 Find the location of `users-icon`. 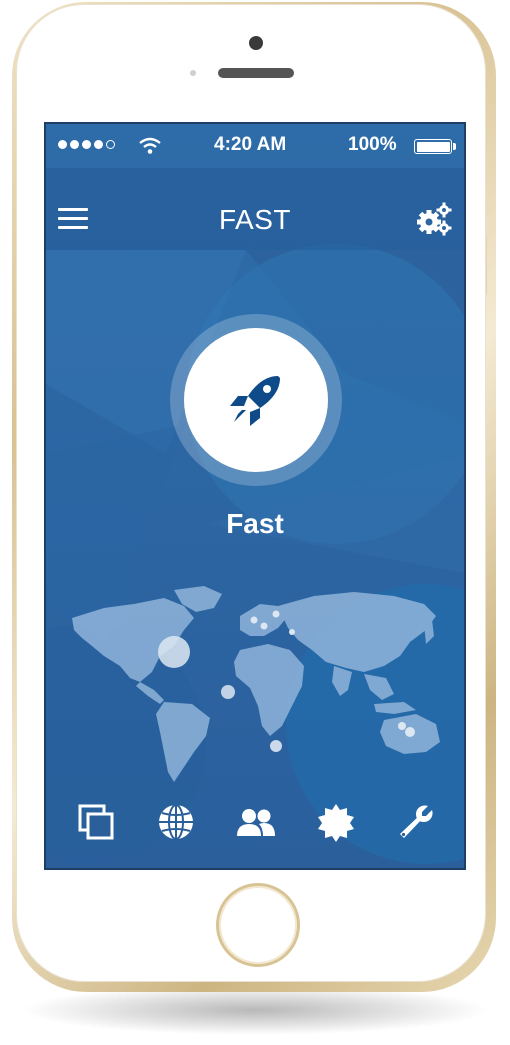

users-icon is located at coordinates (256, 822).